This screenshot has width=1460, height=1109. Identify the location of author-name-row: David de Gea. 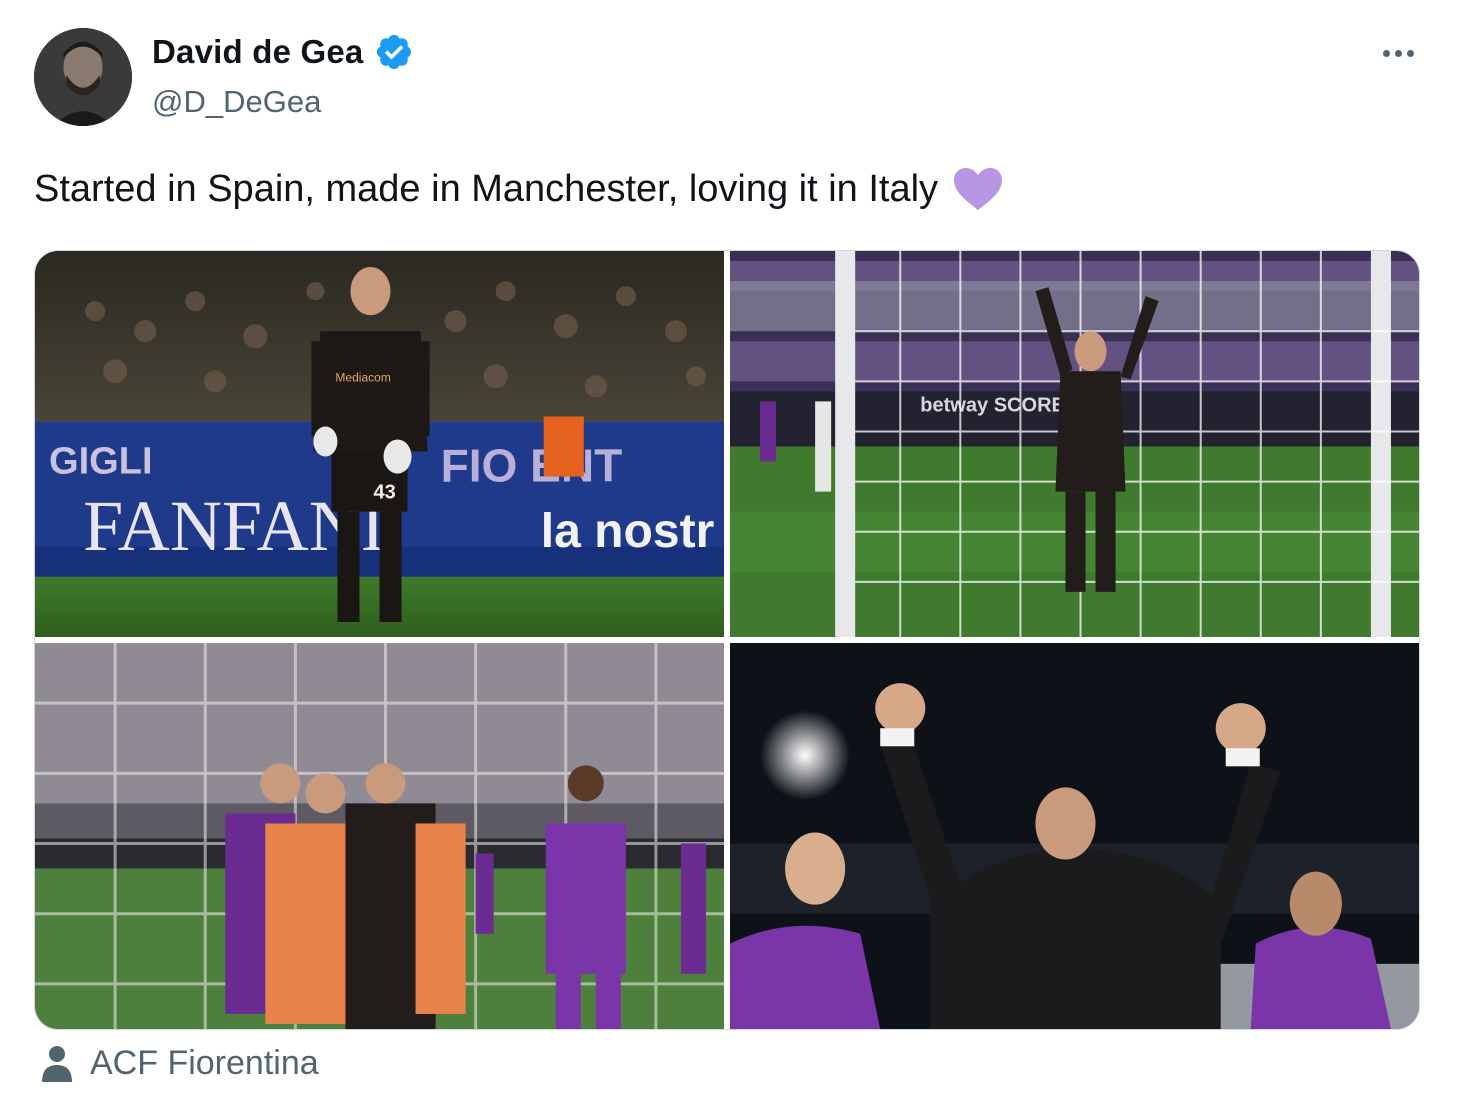
(283, 52).